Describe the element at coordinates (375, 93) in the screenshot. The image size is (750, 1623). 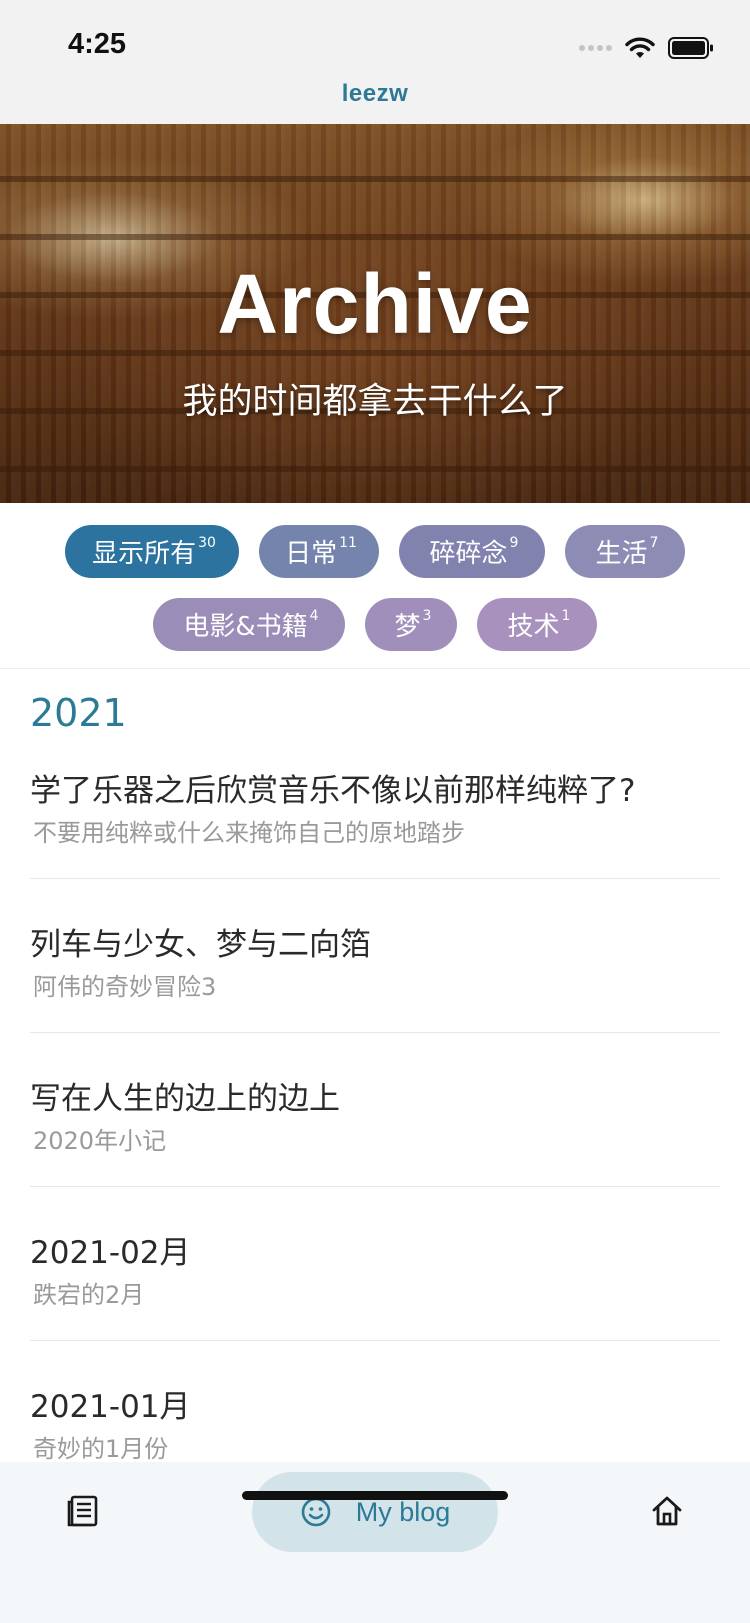
I see `site-title: leezw` at that location.